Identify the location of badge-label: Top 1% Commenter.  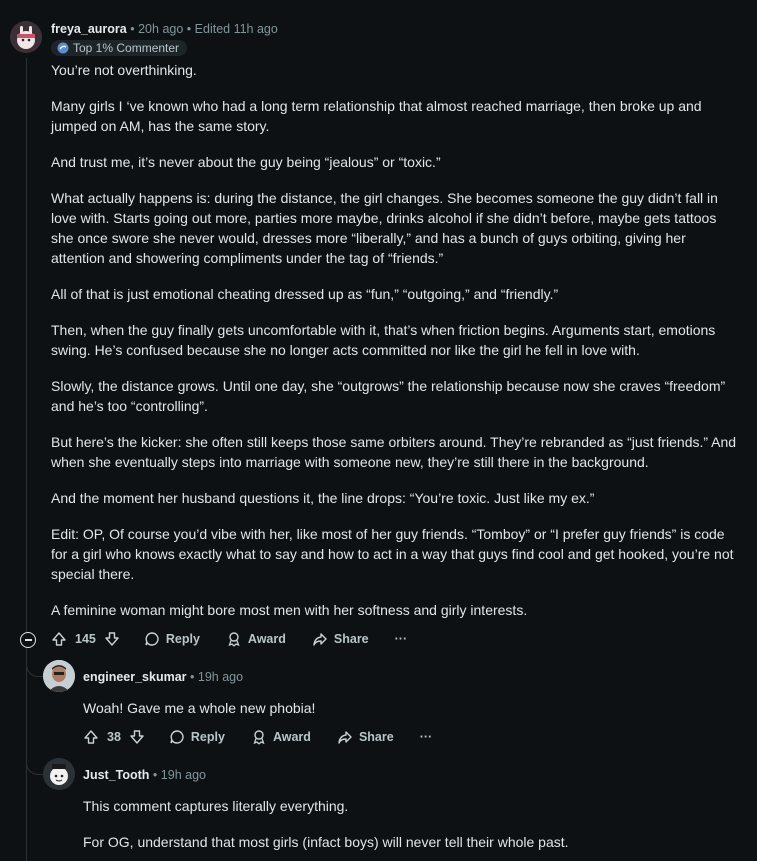
(126, 48).